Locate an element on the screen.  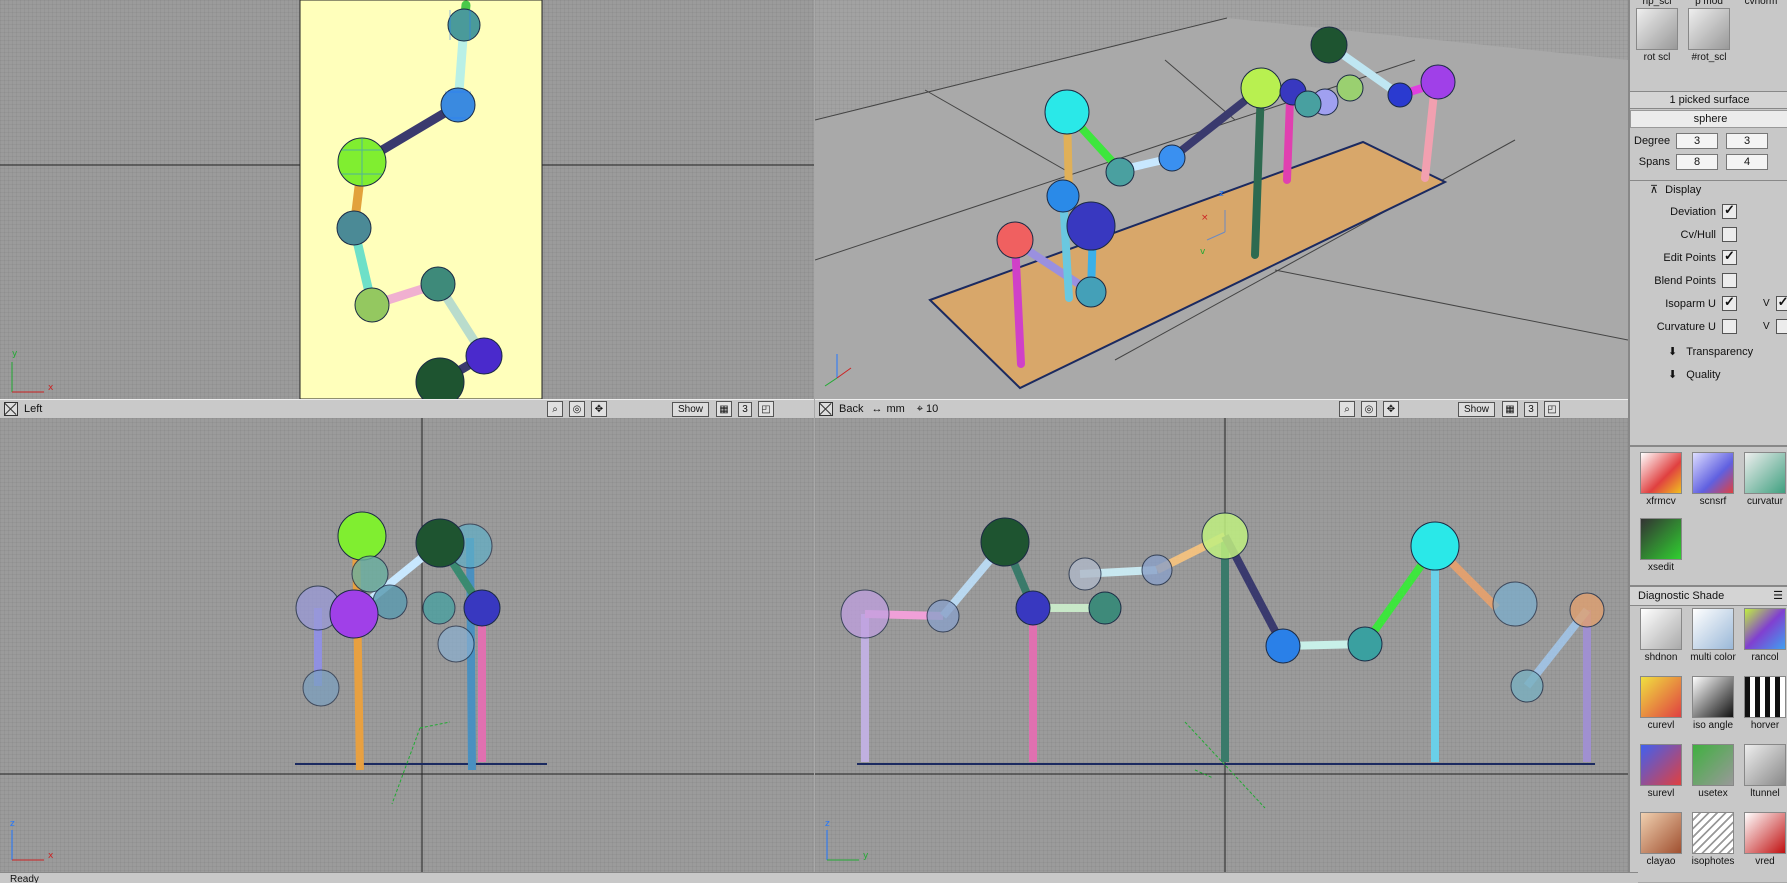
tool-label: iso angle is located at coordinates (1713, 725).